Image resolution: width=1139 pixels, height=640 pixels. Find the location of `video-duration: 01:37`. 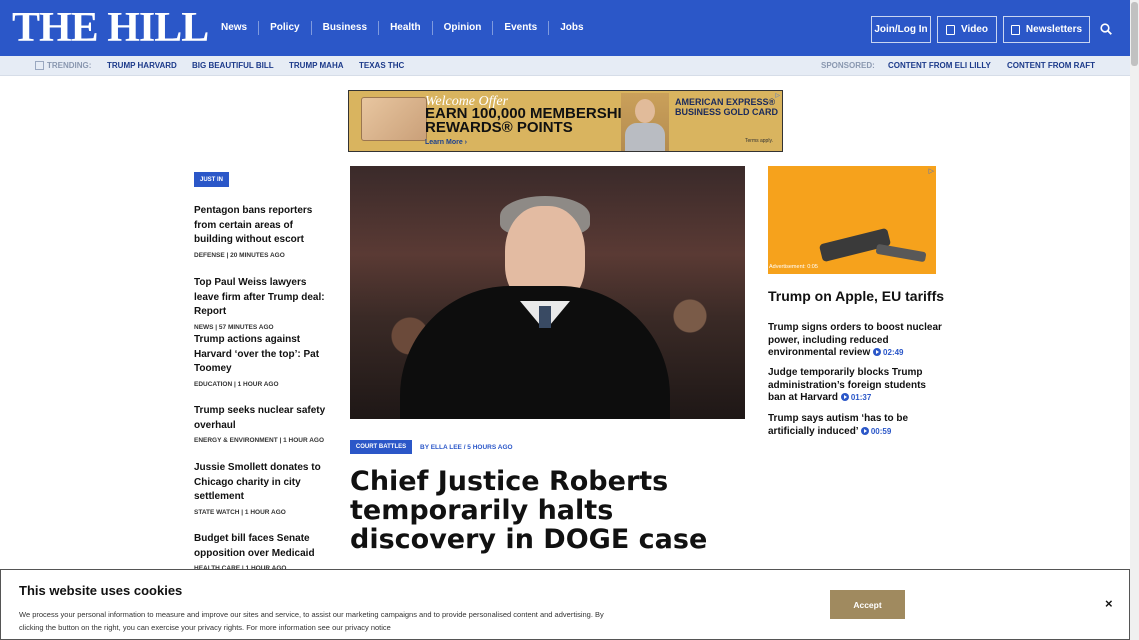

video-duration: 01:37 is located at coordinates (856, 397).